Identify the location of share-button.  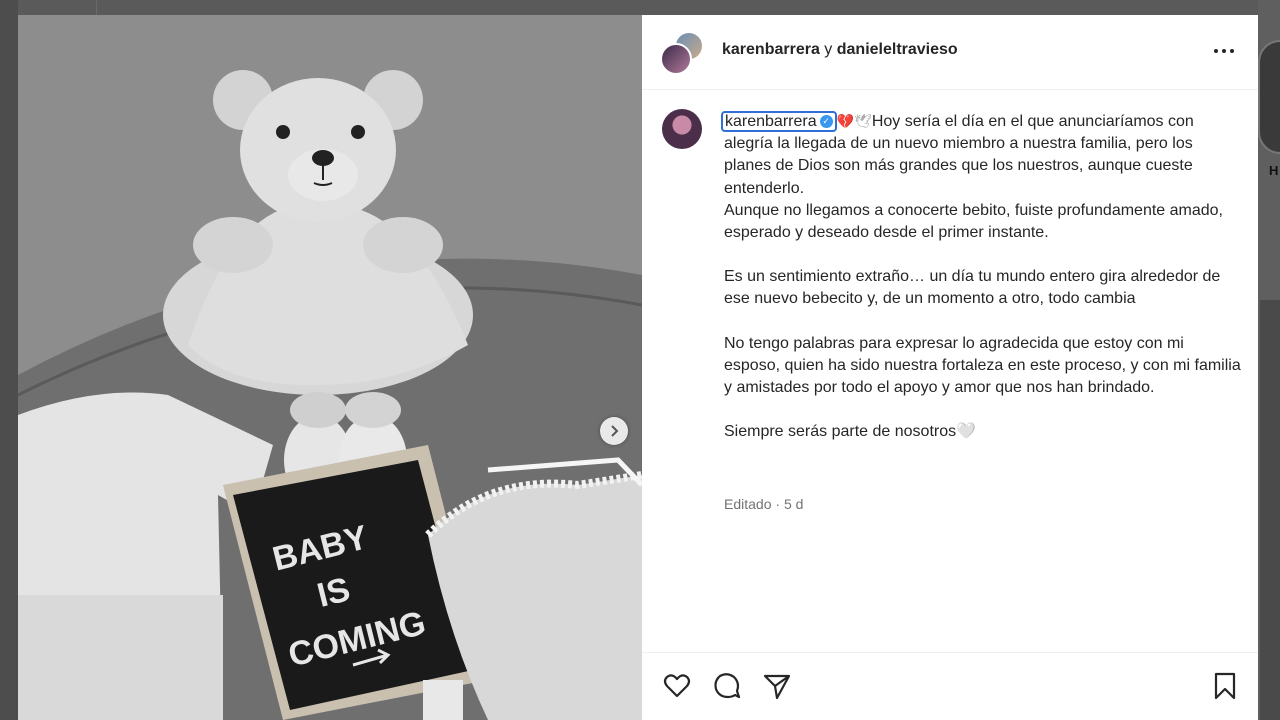
(777, 686).